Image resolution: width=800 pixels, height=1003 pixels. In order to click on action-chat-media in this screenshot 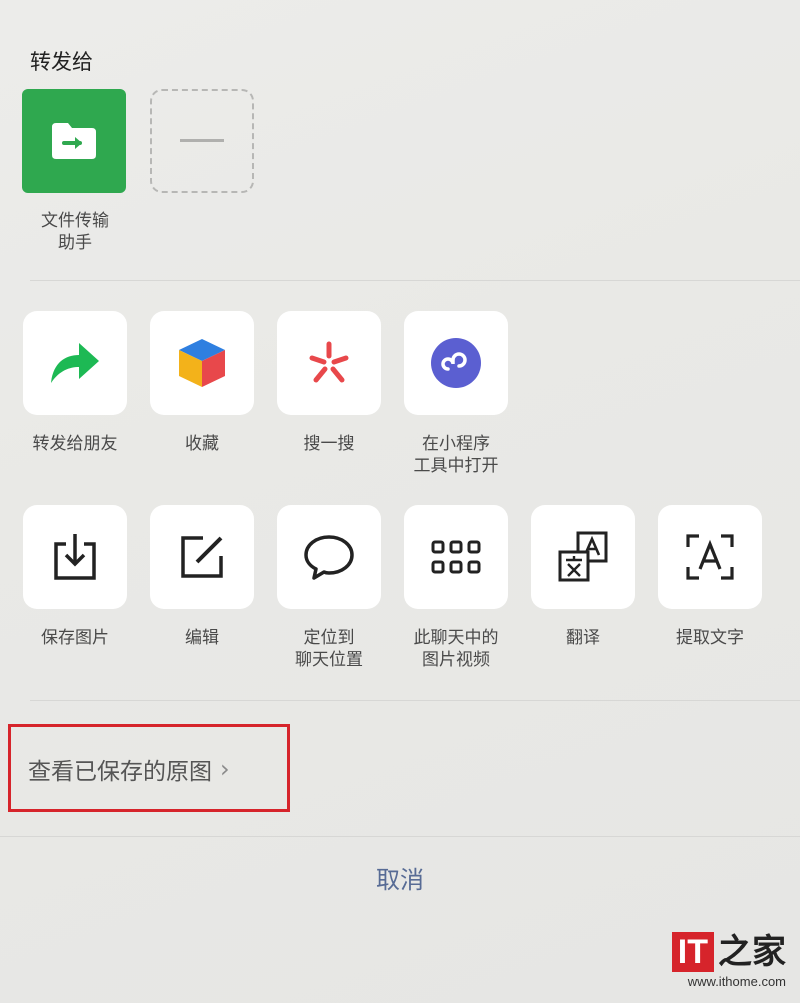, I will do `click(456, 557)`.